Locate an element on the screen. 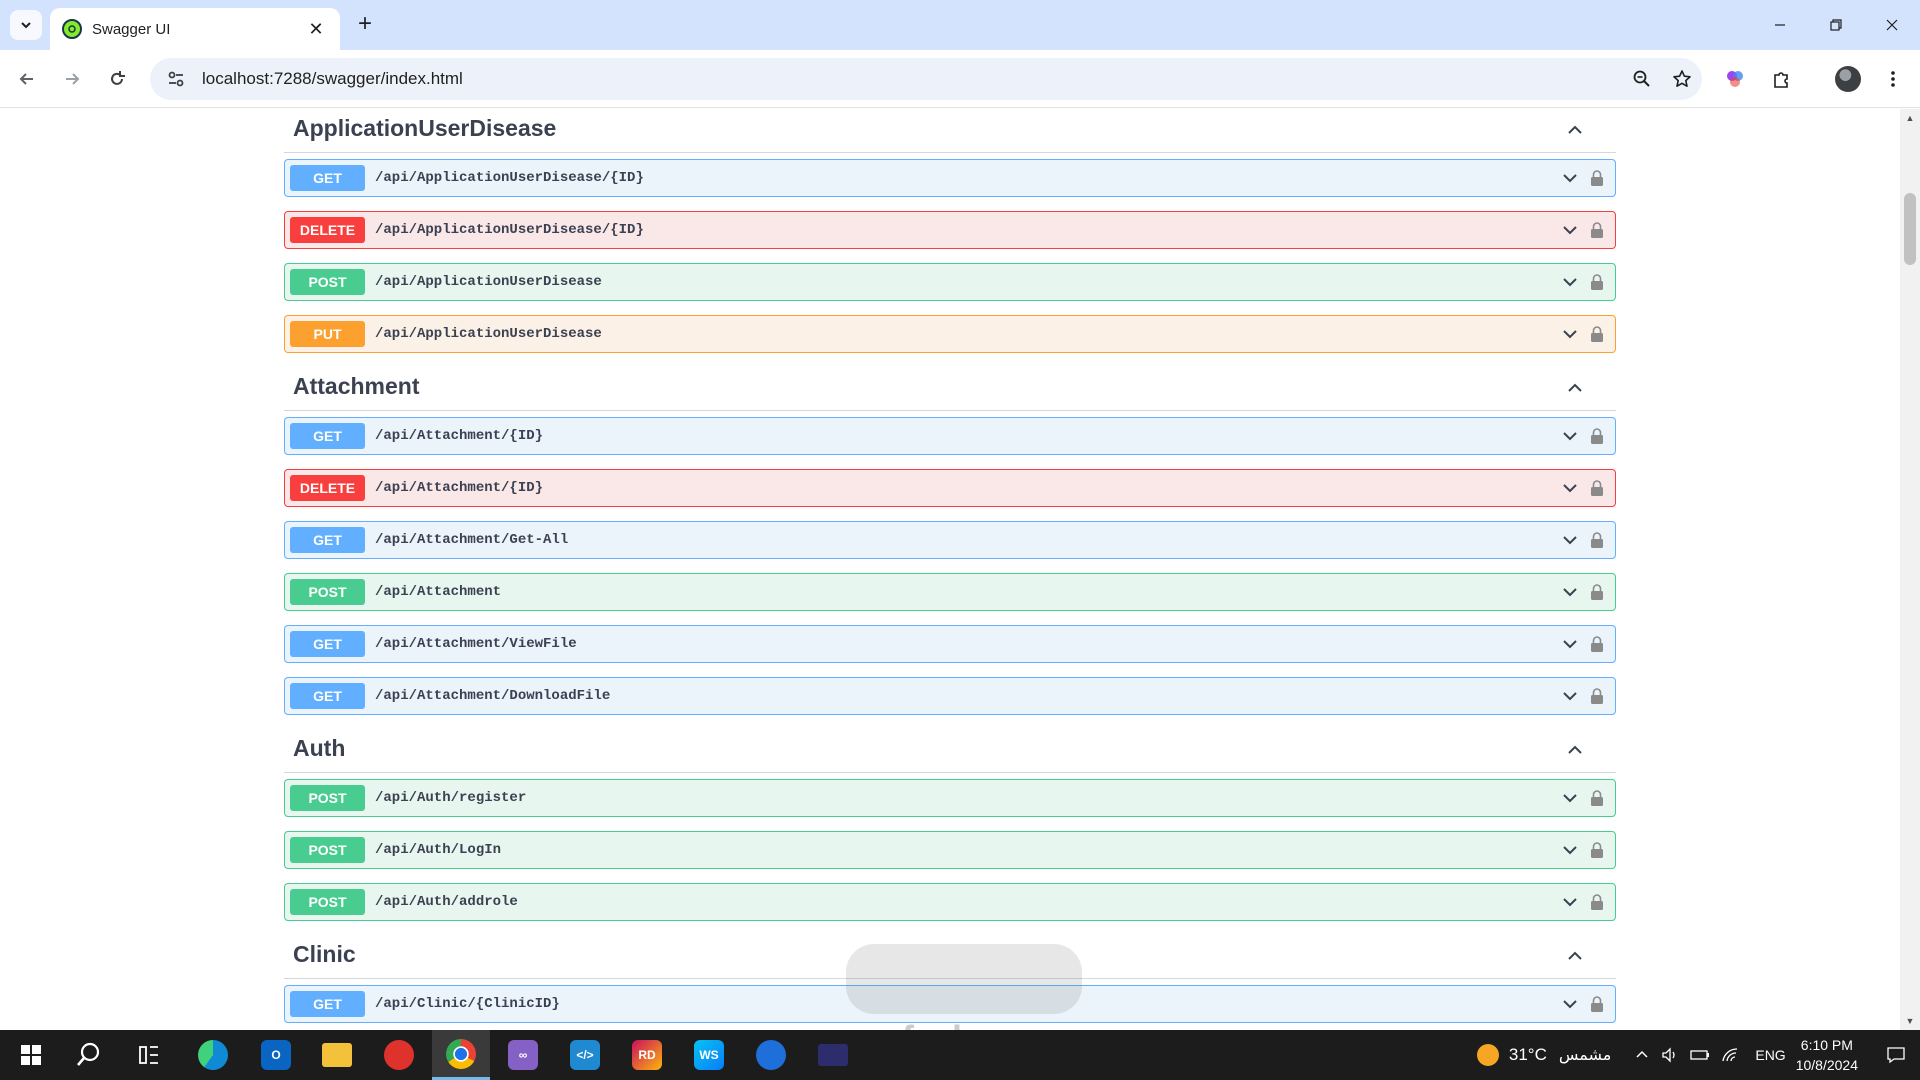  task-view-button is located at coordinates (149, 1055).